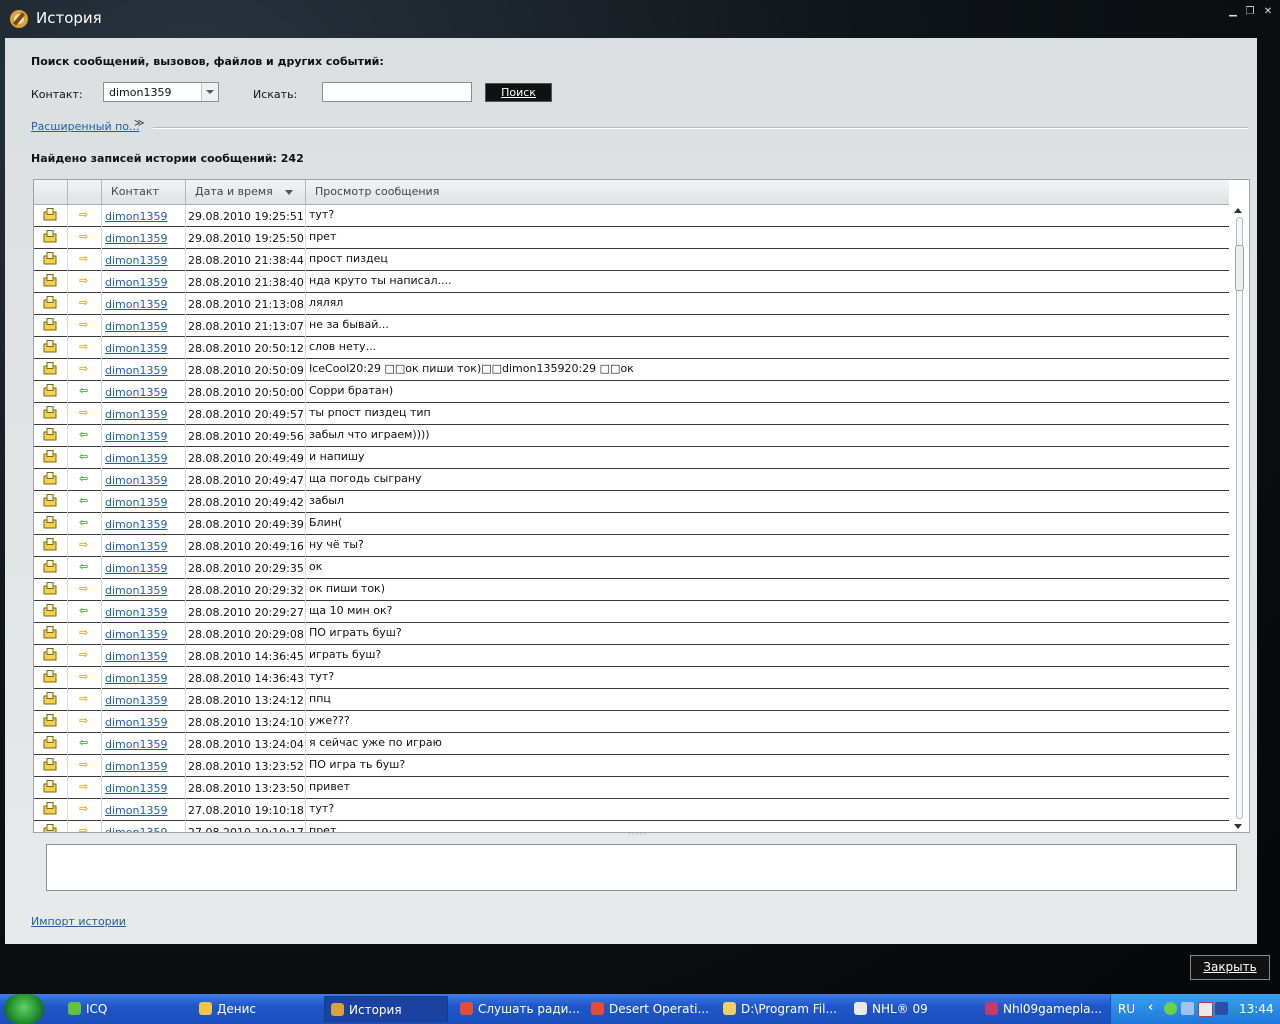  What do you see at coordinates (1187, 1008) in the screenshot?
I see `network-icon` at bounding box center [1187, 1008].